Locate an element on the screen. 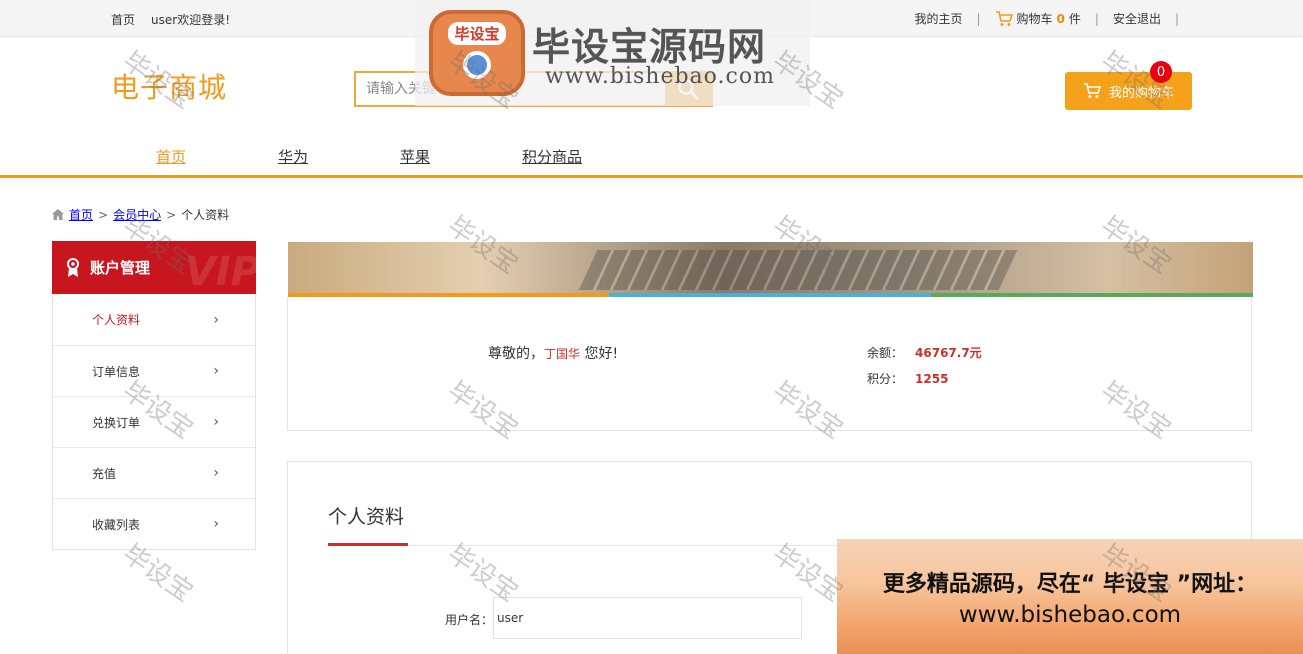  my-home-link: 我的主页 is located at coordinates (938, 18).